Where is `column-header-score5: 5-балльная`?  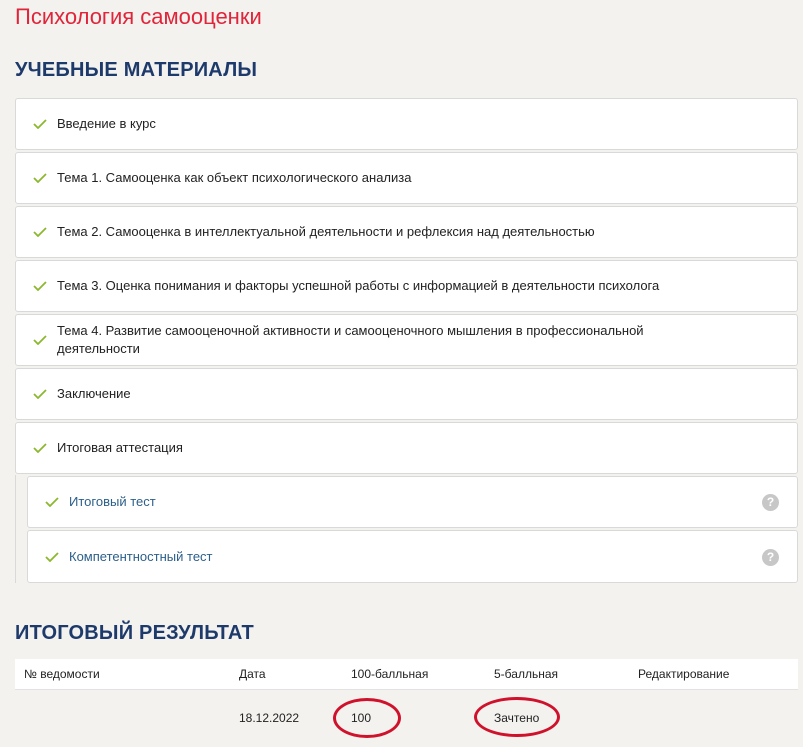
column-header-score5: 5-балльная is located at coordinates (566, 674).